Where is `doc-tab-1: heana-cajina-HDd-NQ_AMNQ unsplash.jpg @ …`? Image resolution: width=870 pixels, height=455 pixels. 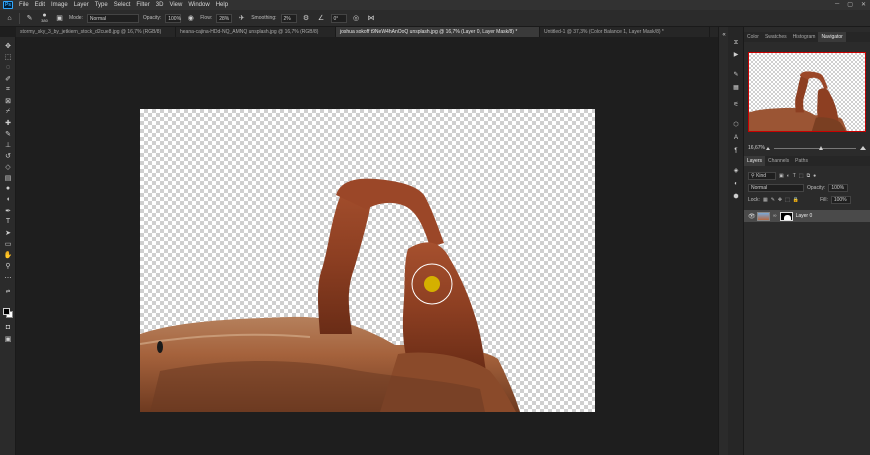 doc-tab-1: heana-cajina-HDd-NQ_AMNQ unsplash.jpg @ … is located at coordinates (256, 32).